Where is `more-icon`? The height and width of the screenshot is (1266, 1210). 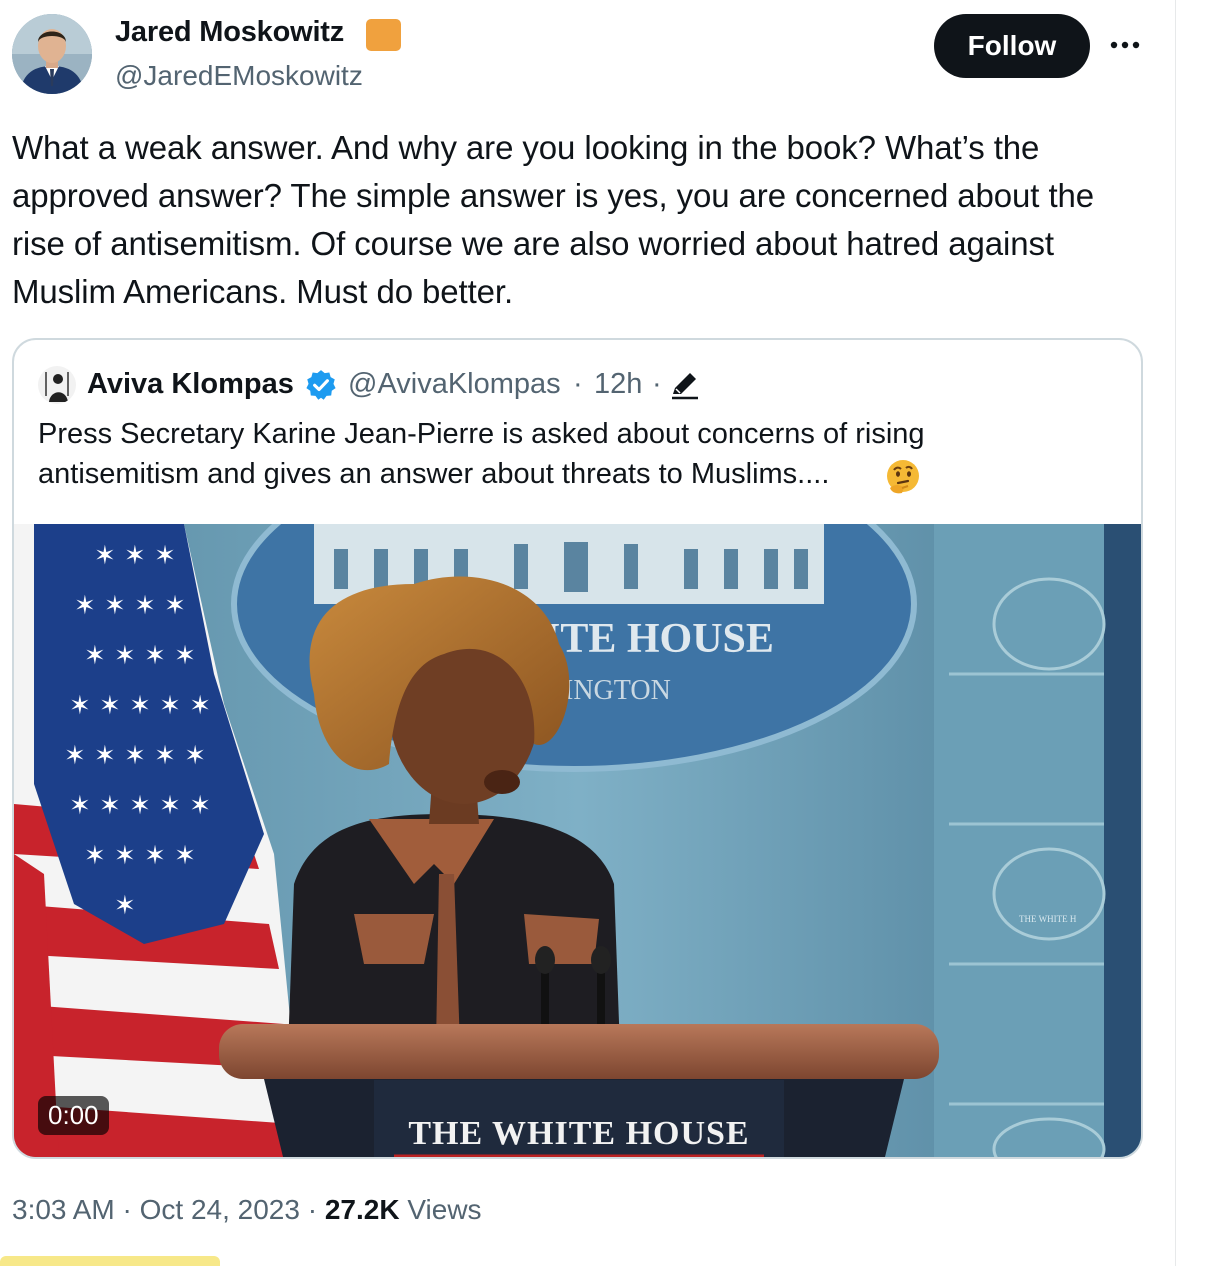 more-icon is located at coordinates (1125, 45).